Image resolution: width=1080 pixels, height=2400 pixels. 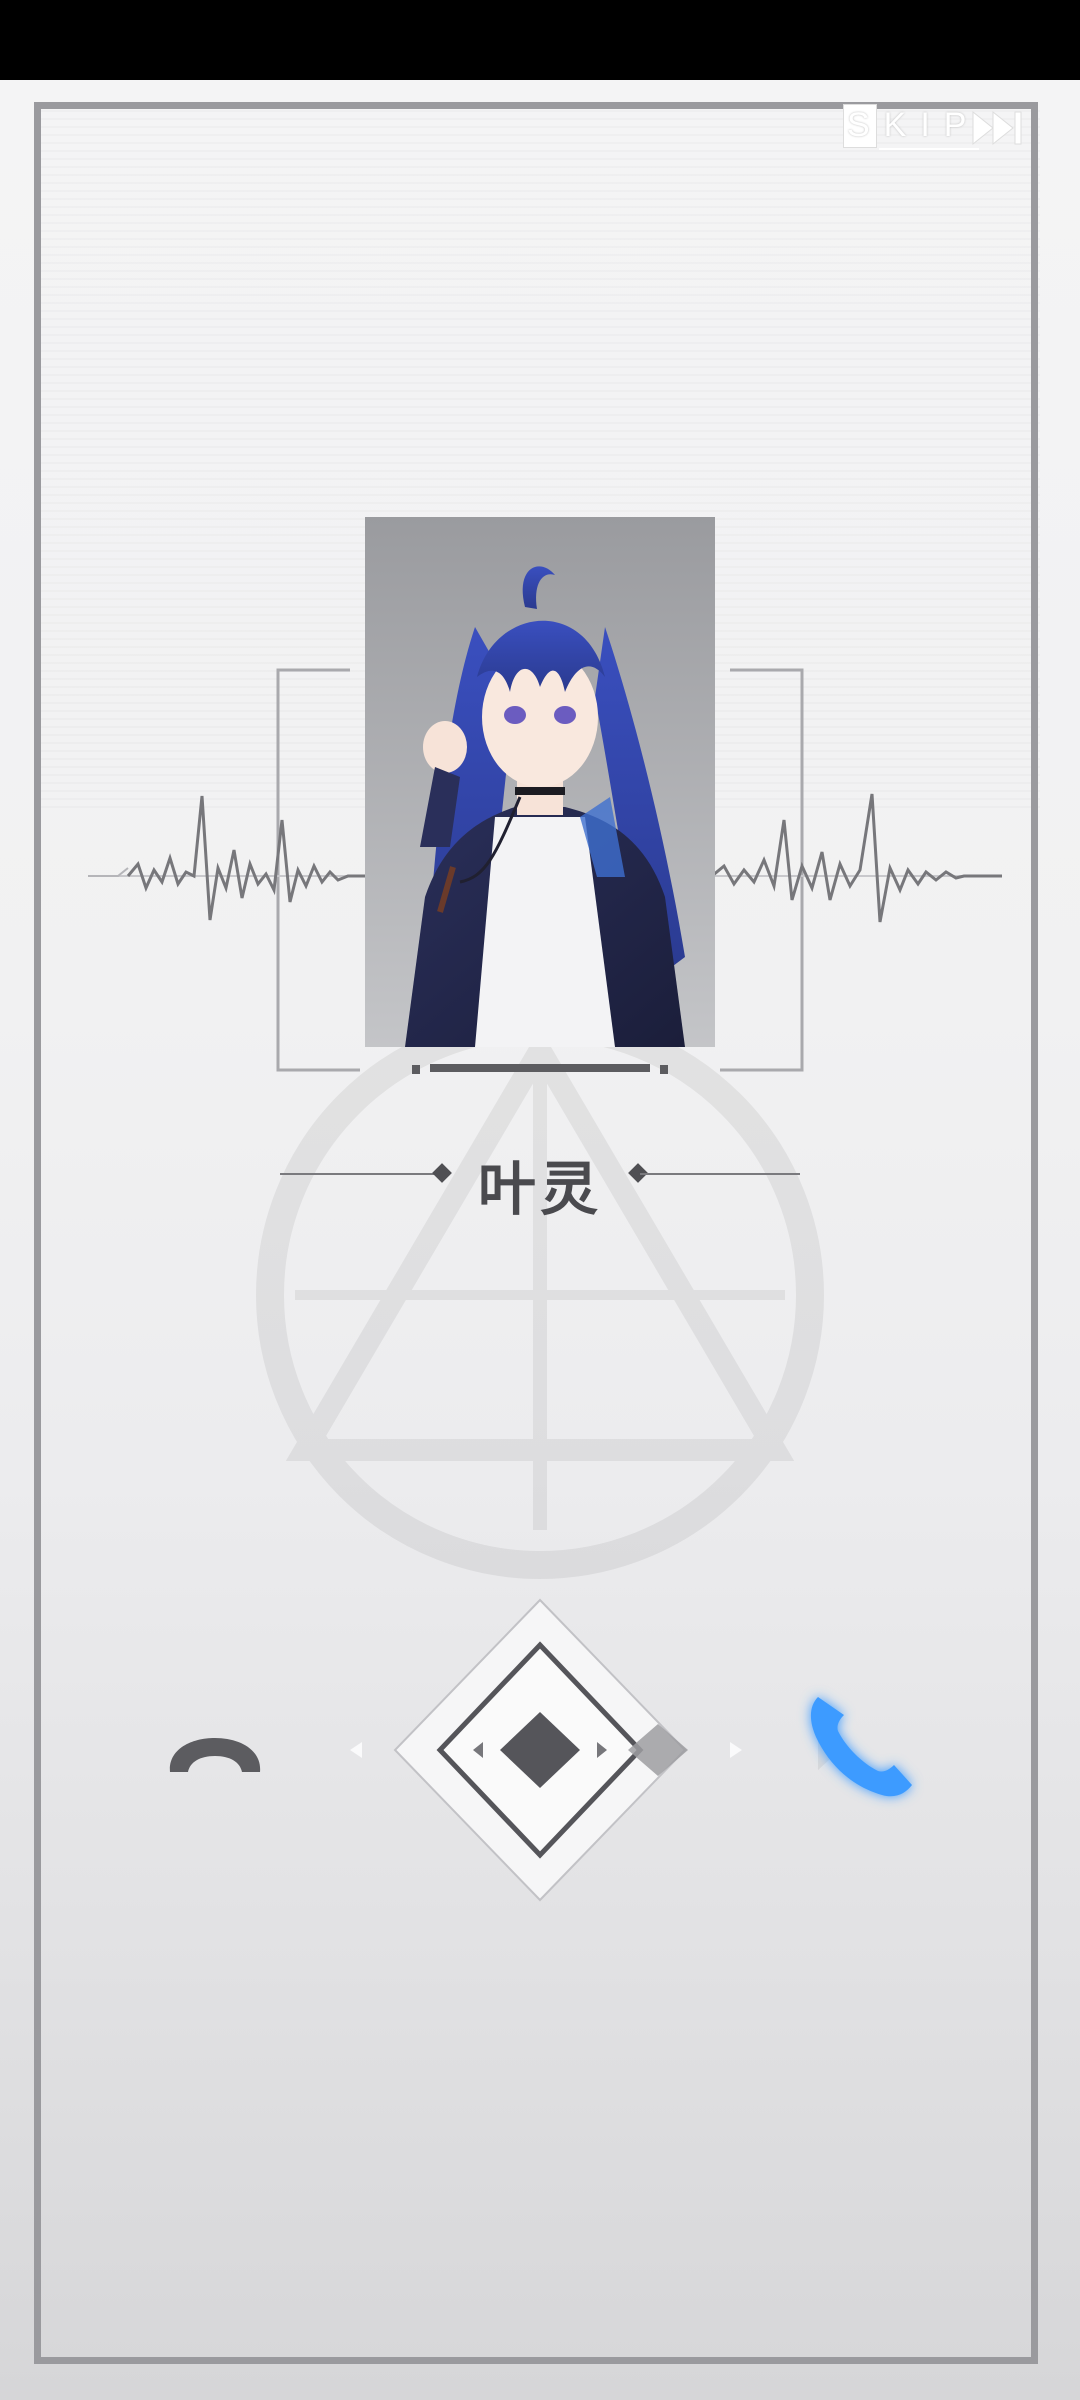 I want to click on name-divider-right, so click(x=720, y=1174).